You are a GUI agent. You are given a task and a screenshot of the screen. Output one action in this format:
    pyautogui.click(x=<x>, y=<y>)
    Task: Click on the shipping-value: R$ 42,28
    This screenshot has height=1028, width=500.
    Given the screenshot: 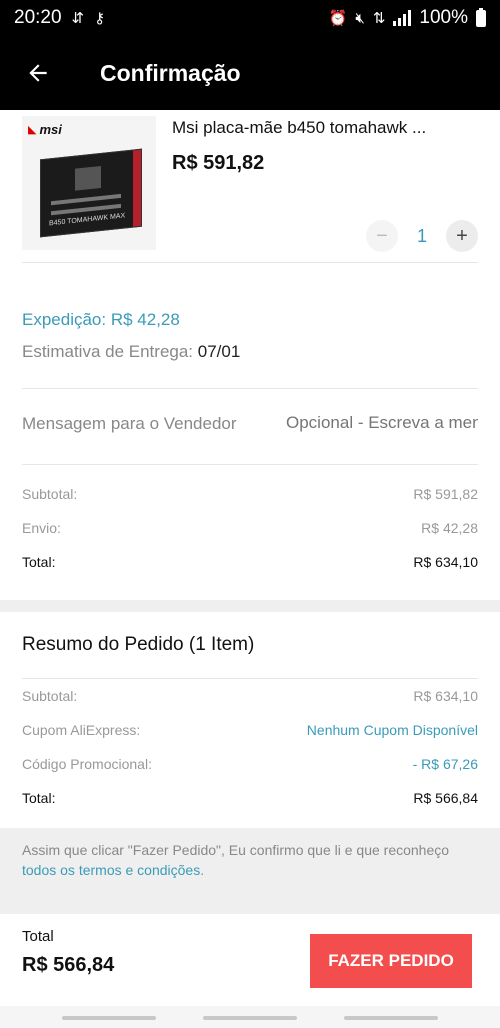 What is the action you would take?
    pyautogui.click(x=449, y=528)
    